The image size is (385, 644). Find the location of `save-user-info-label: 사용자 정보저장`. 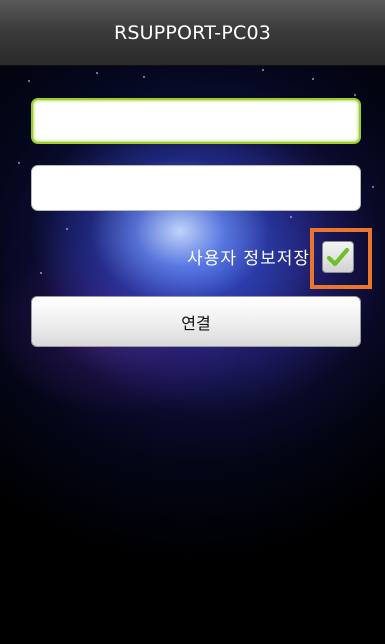

save-user-info-label: 사용자 정보저장 is located at coordinates (248, 259).